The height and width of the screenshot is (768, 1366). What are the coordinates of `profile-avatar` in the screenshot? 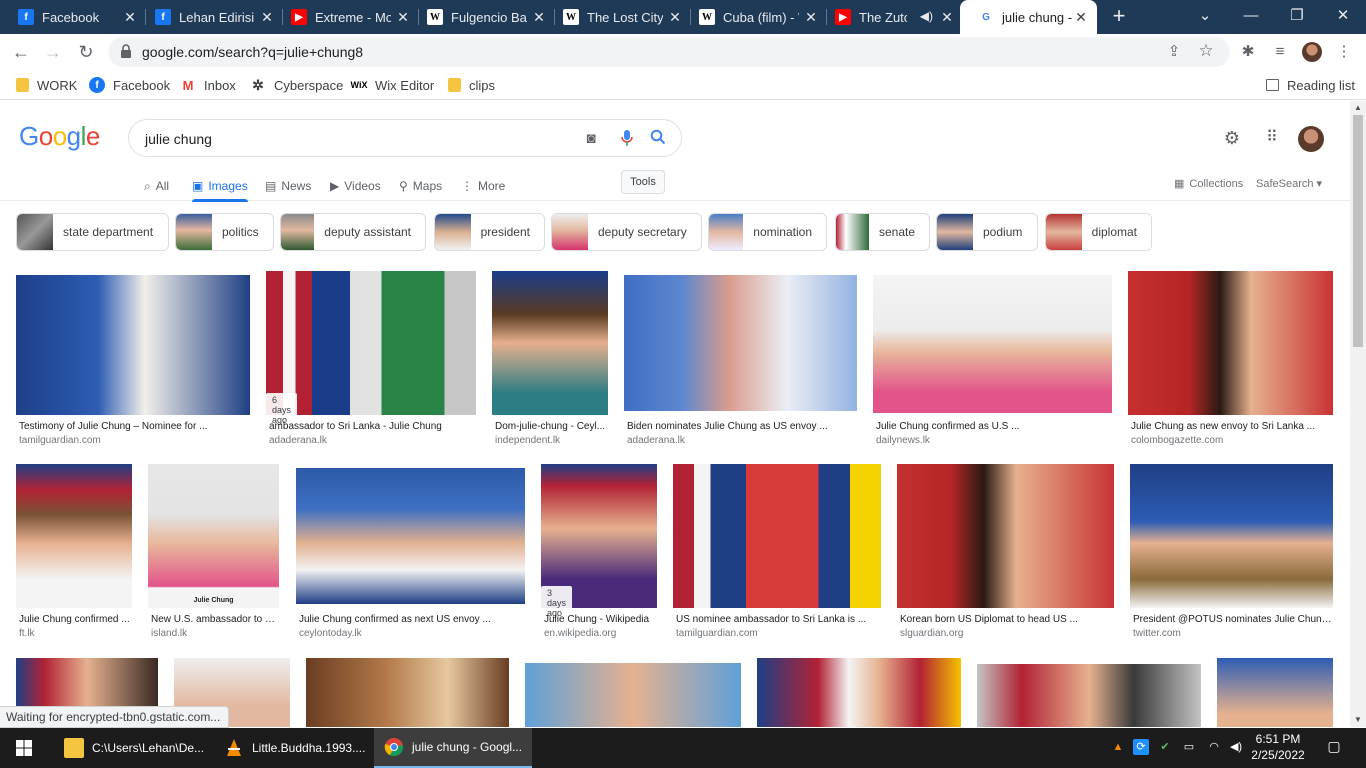 It's located at (1312, 52).